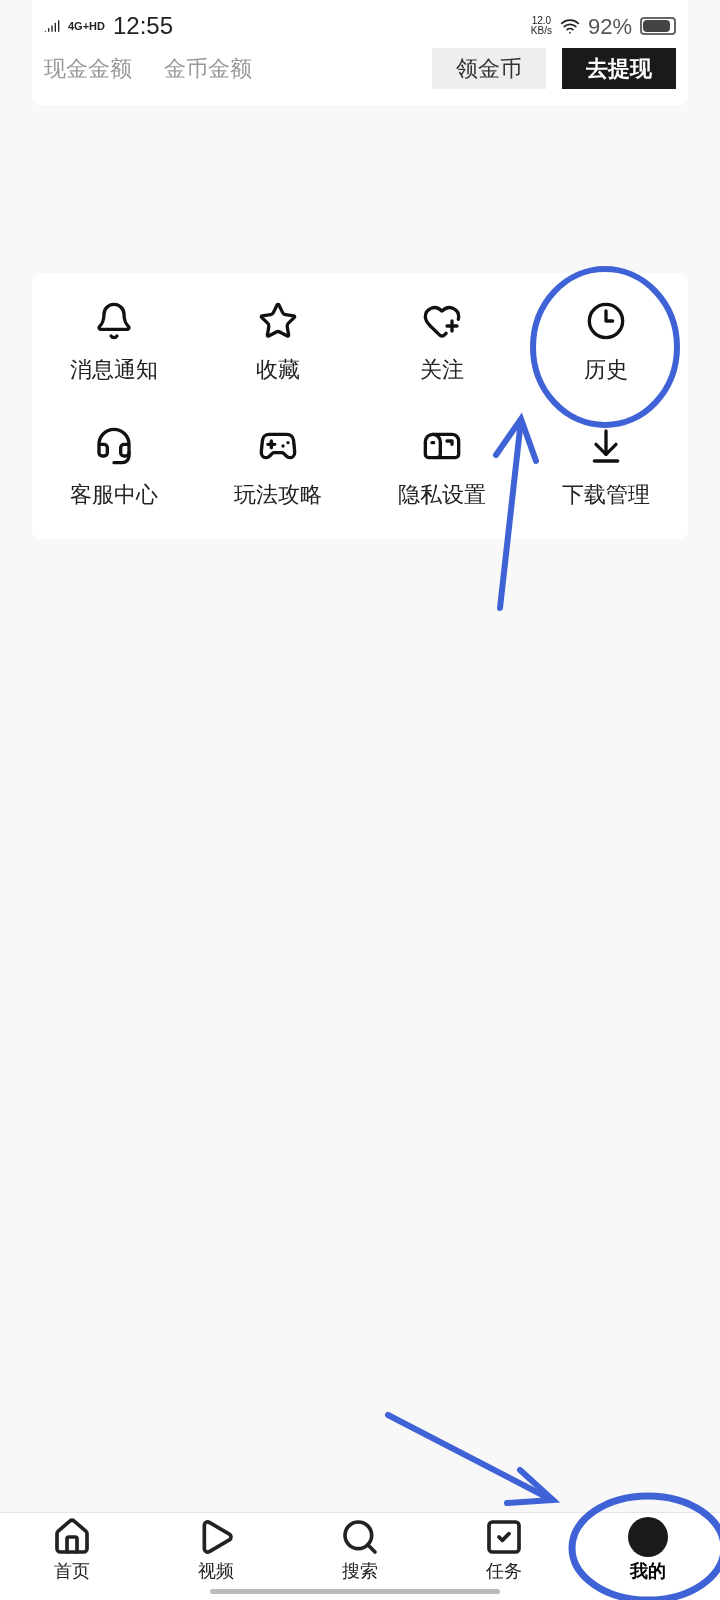 Image resolution: width=720 pixels, height=1600 pixels. I want to click on battery-icon, so click(658, 26).